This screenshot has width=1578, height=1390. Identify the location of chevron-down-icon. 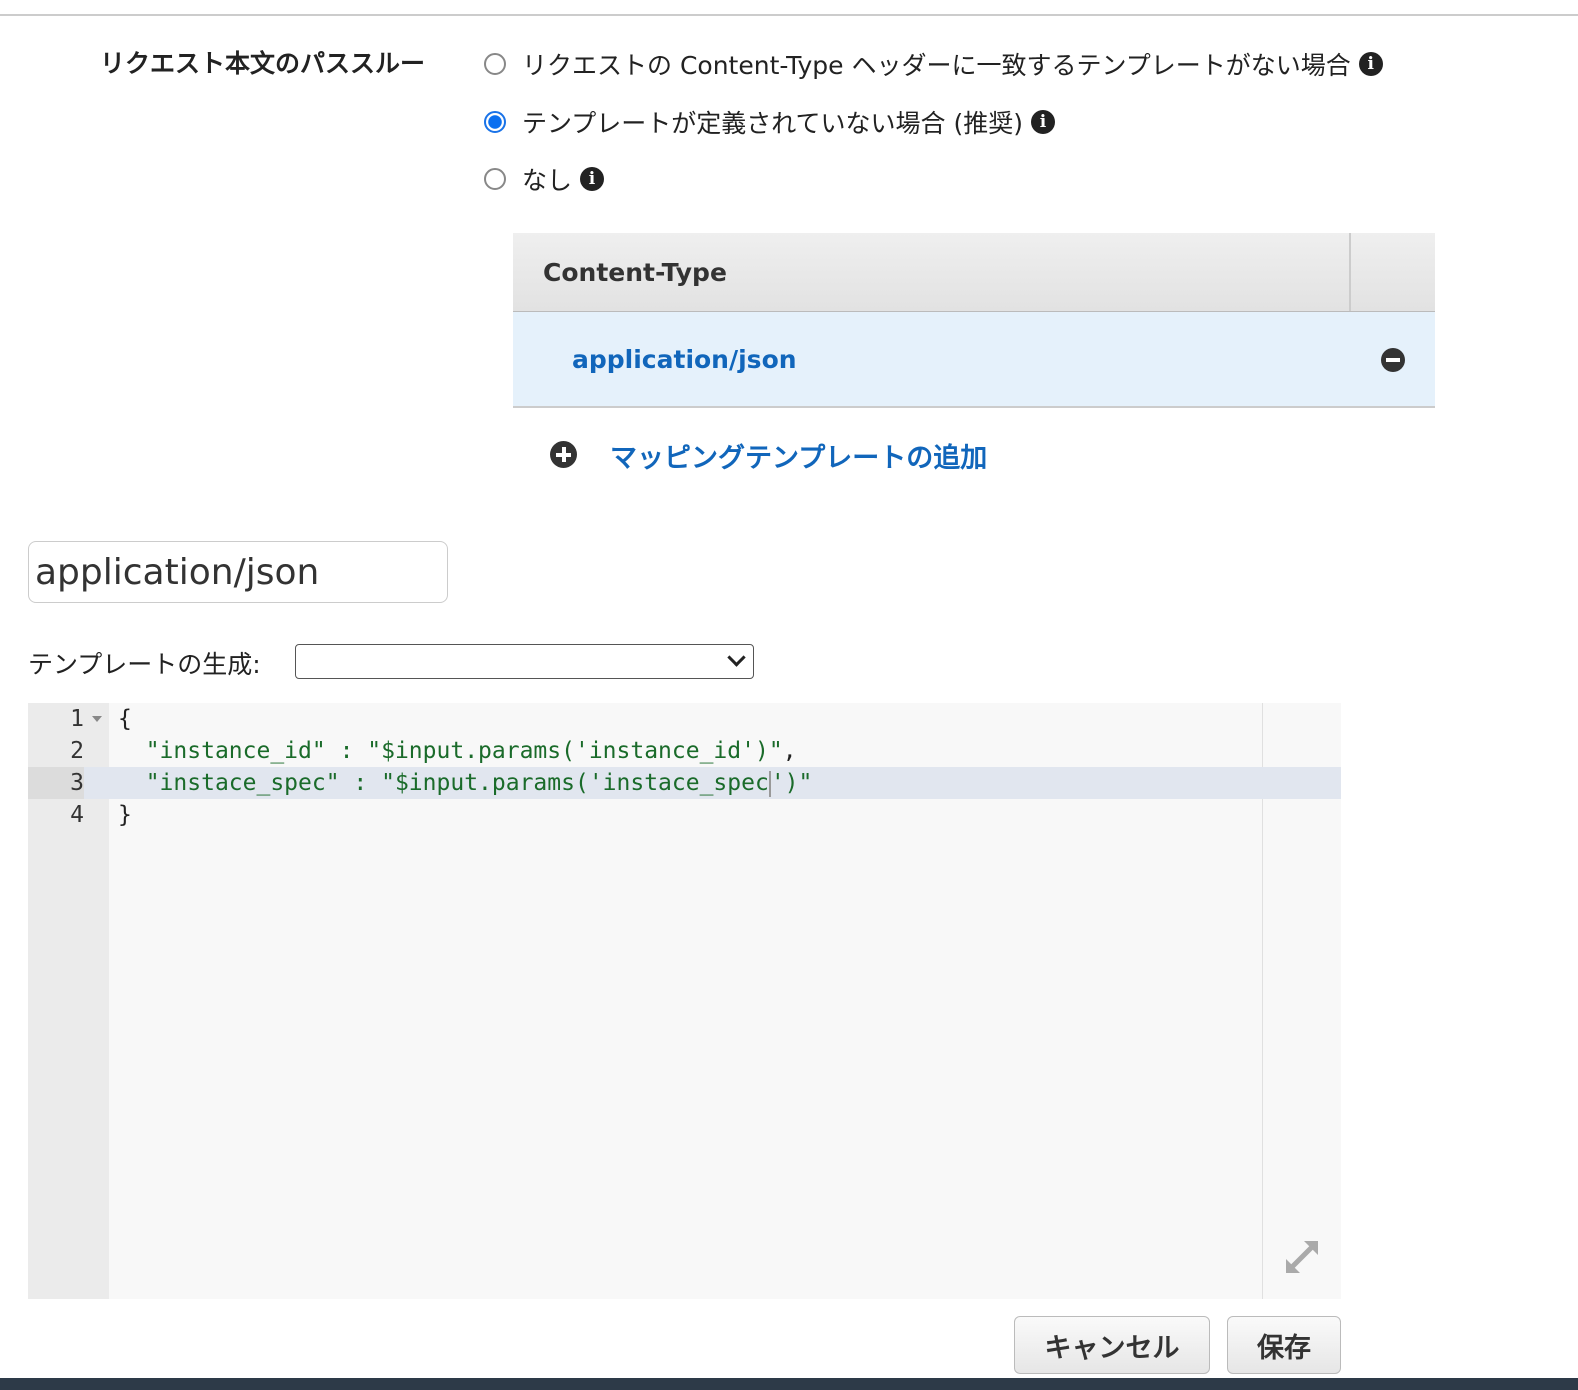
(736, 657).